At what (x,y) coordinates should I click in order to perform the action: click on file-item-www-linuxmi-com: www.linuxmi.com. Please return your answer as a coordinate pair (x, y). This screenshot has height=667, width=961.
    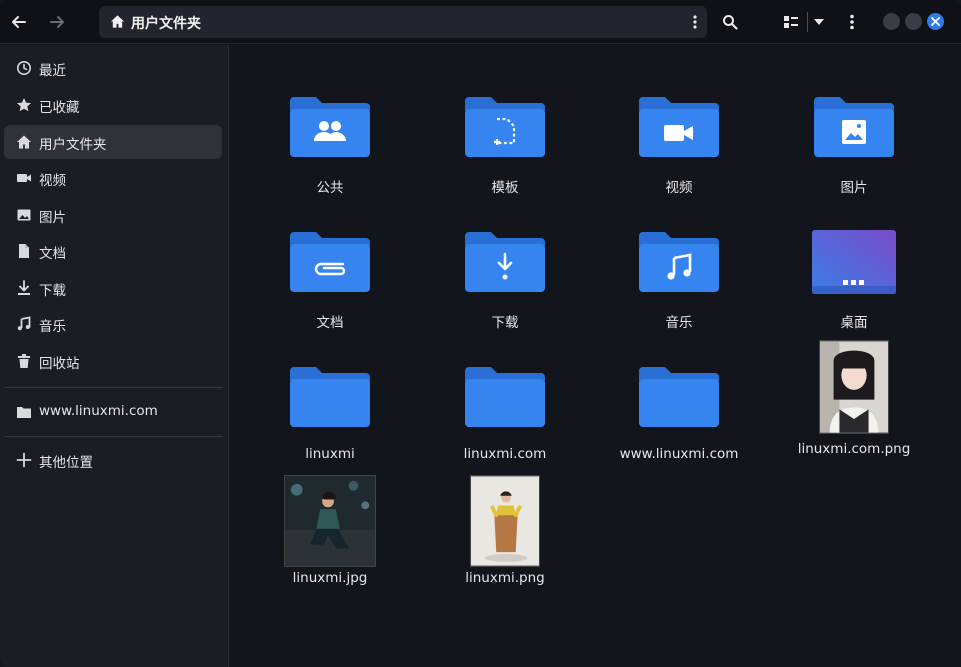
    Looking at the image, I should click on (679, 408).